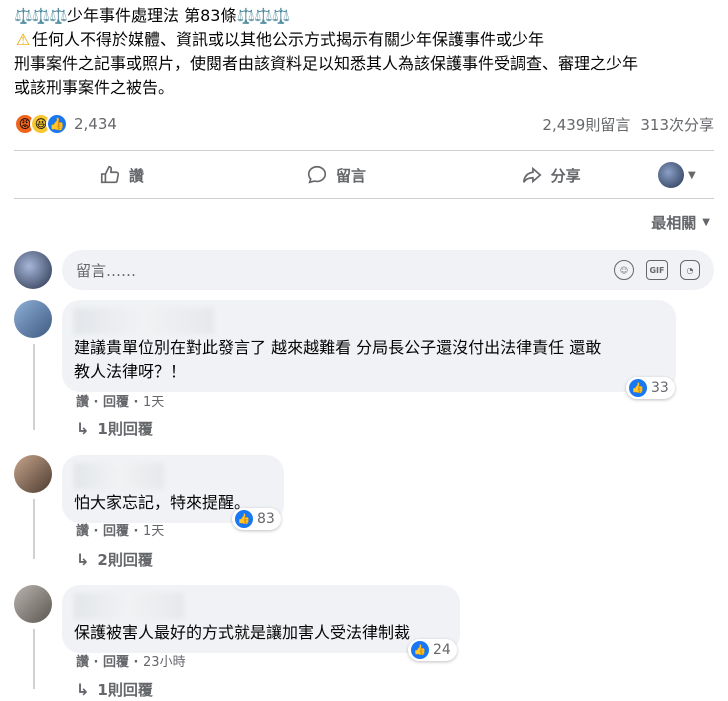 This screenshot has width=728, height=701. What do you see at coordinates (33, 270) in the screenshot?
I see `user-avatar` at bounding box center [33, 270].